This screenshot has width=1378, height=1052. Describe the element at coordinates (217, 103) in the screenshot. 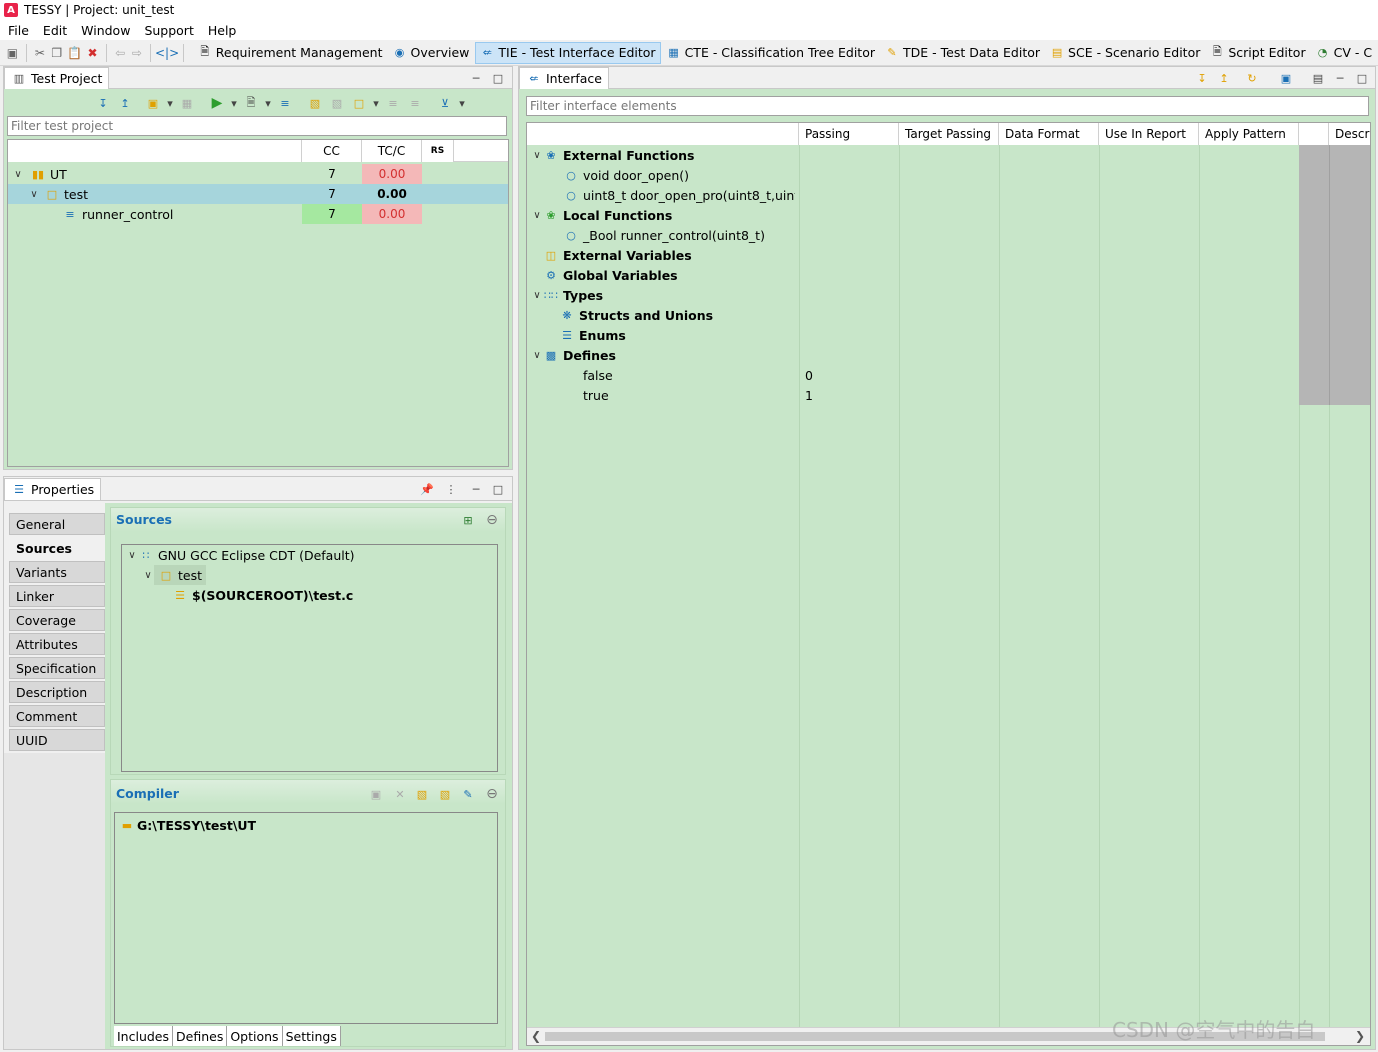

I see `execute-icon: ▶` at that location.